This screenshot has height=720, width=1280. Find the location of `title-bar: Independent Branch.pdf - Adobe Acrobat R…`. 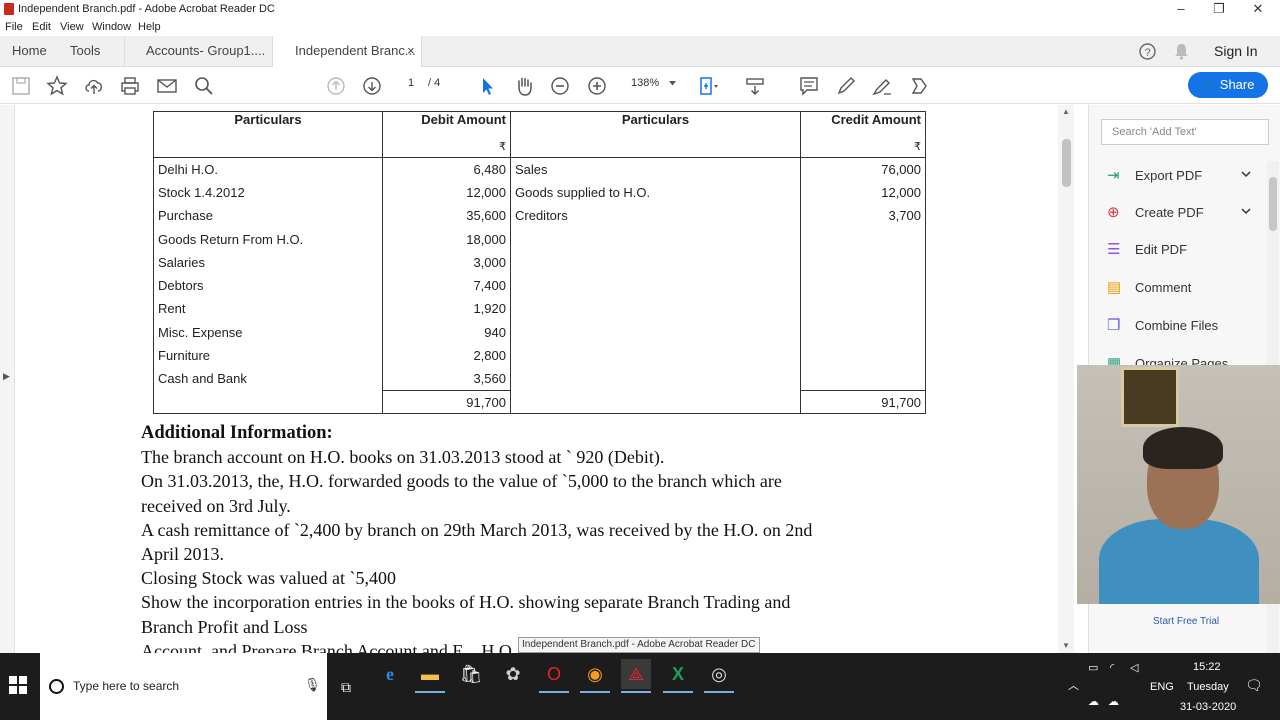

title-bar: Independent Branch.pdf - Adobe Acrobat R… is located at coordinates (640, 10).